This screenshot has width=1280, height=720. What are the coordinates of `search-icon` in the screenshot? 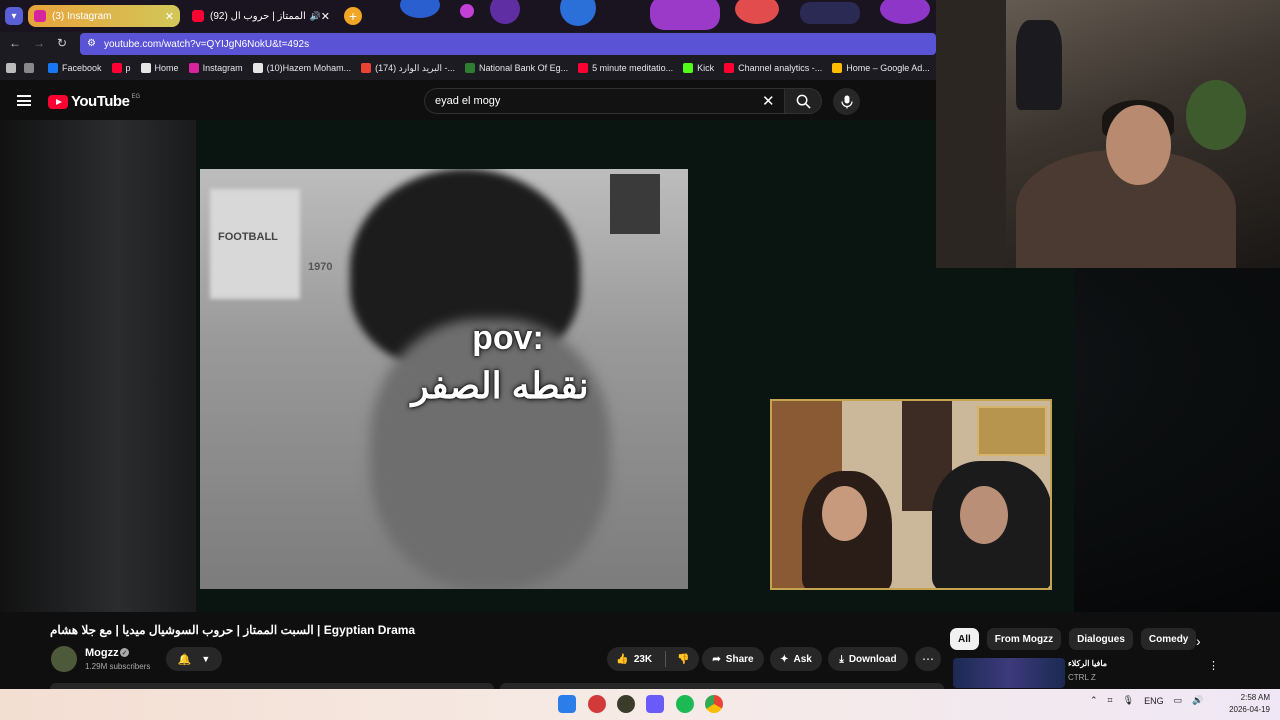 It's located at (803, 101).